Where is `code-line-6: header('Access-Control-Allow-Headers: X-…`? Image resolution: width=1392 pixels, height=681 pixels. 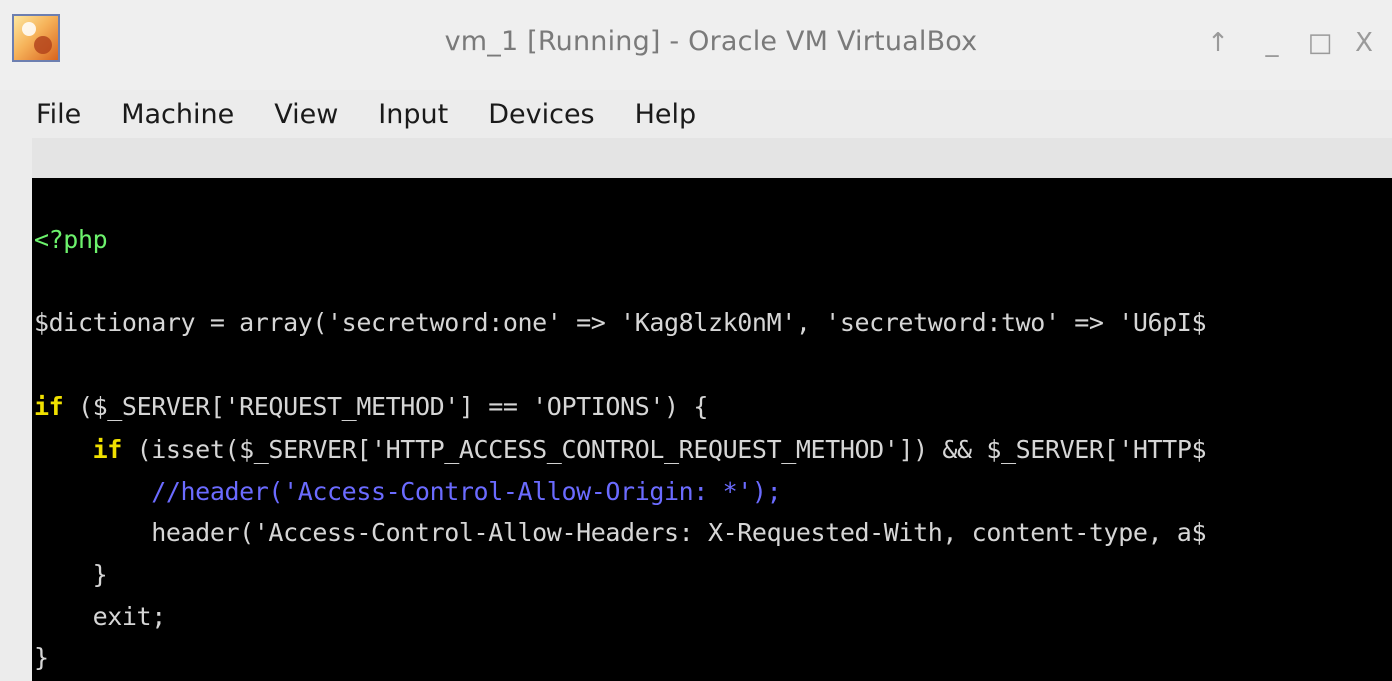
code-line-6: header('Access-Control-Allow-Headers: X-… is located at coordinates (620, 532).